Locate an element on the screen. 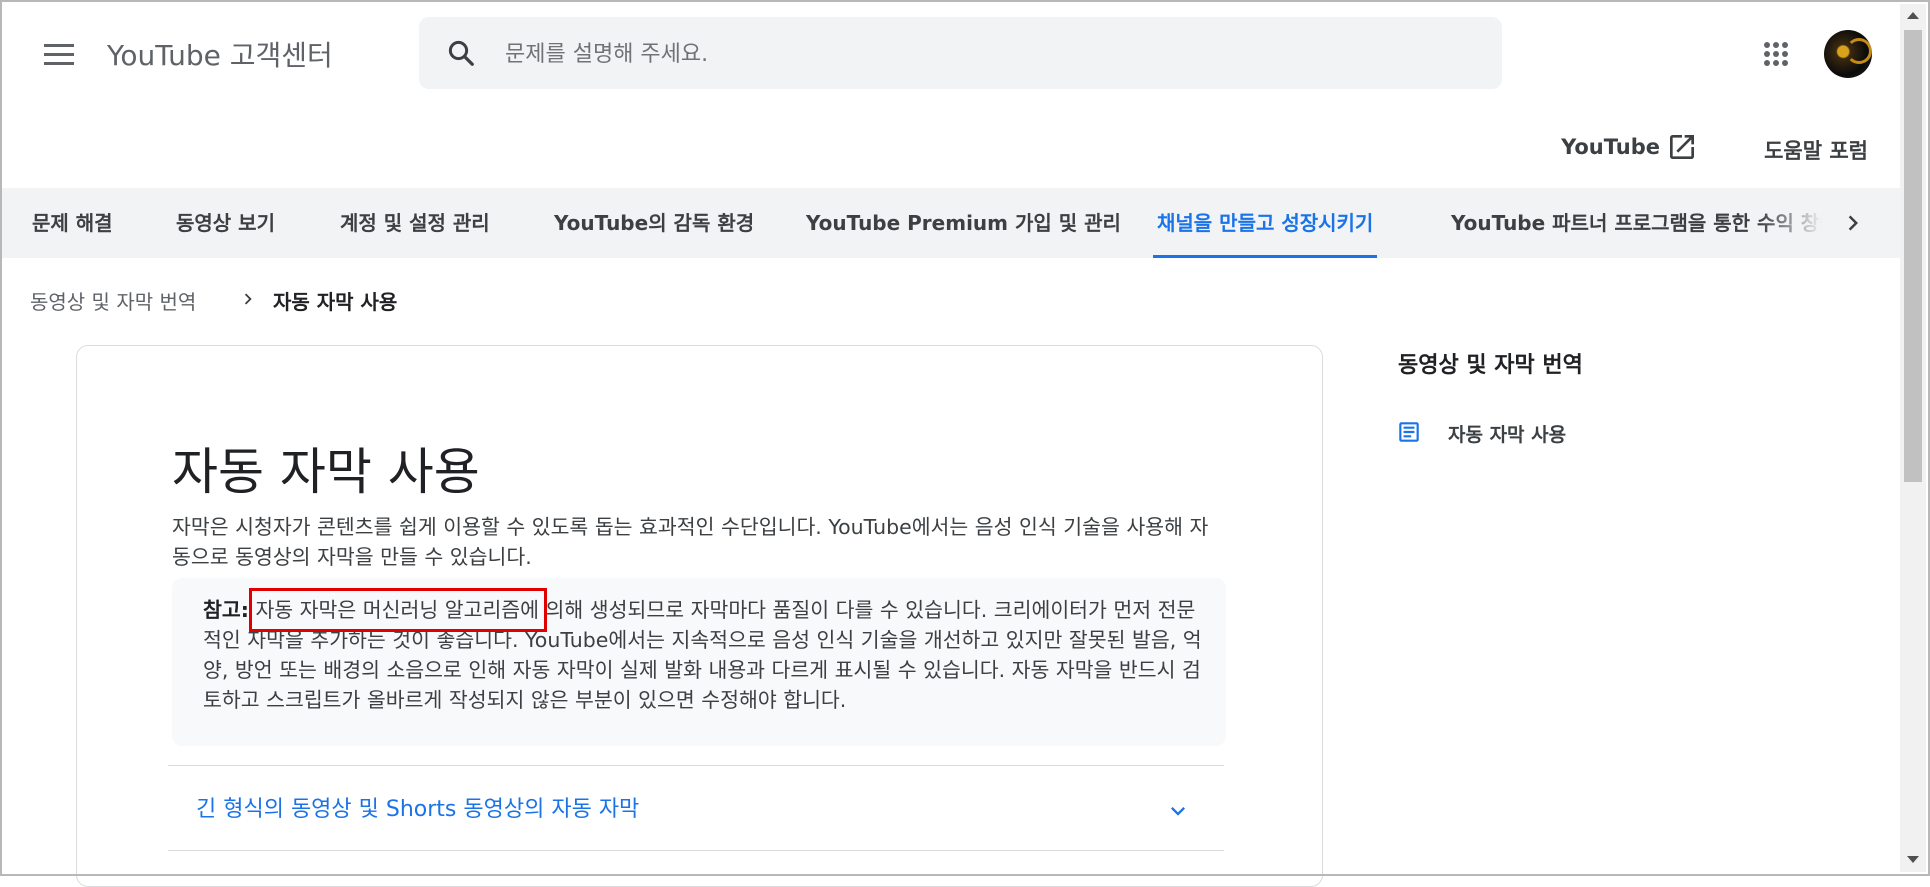  breadcrumb-parent-link: 동영상 및 자막 번역 is located at coordinates (113, 302).